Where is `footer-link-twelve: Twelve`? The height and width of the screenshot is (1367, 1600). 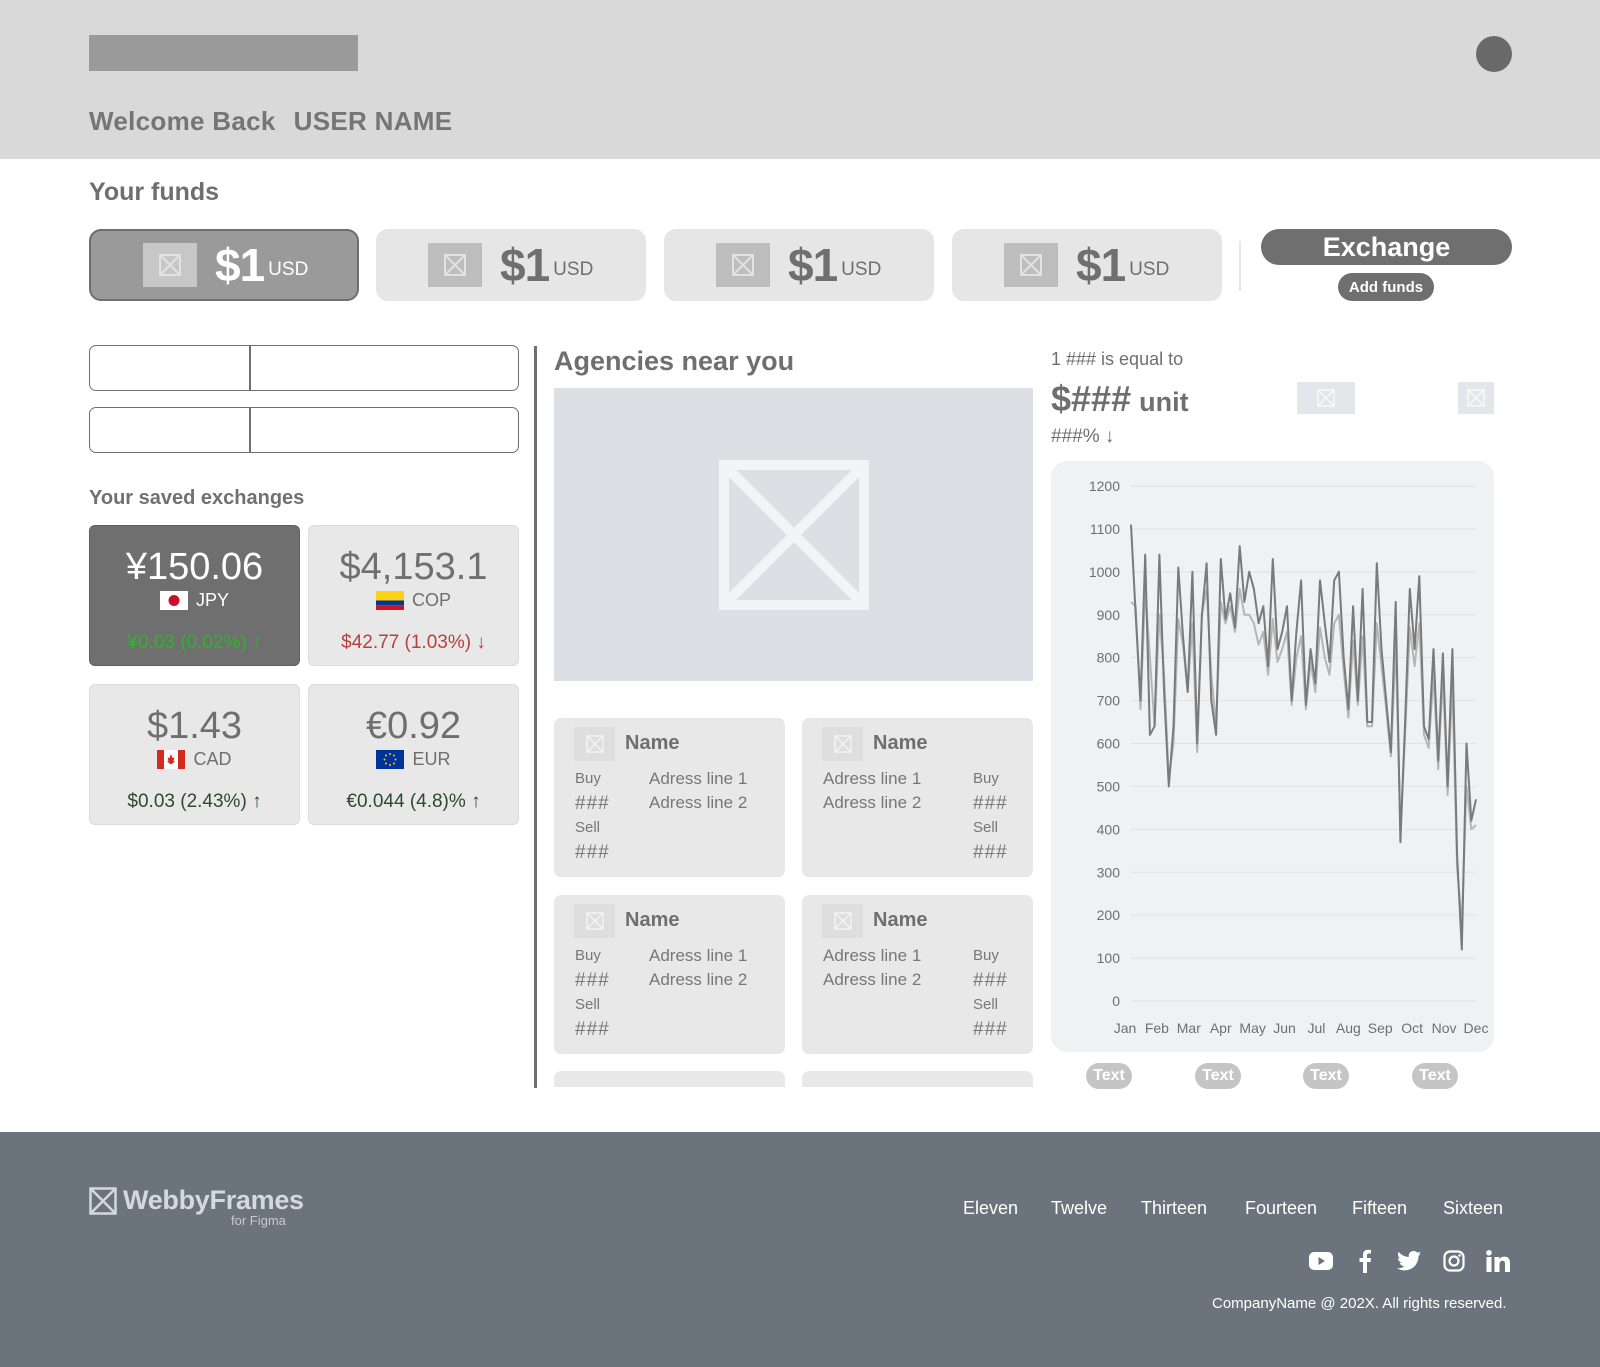
footer-link-twelve: Twelve is located at coordinates (1079, 1208).